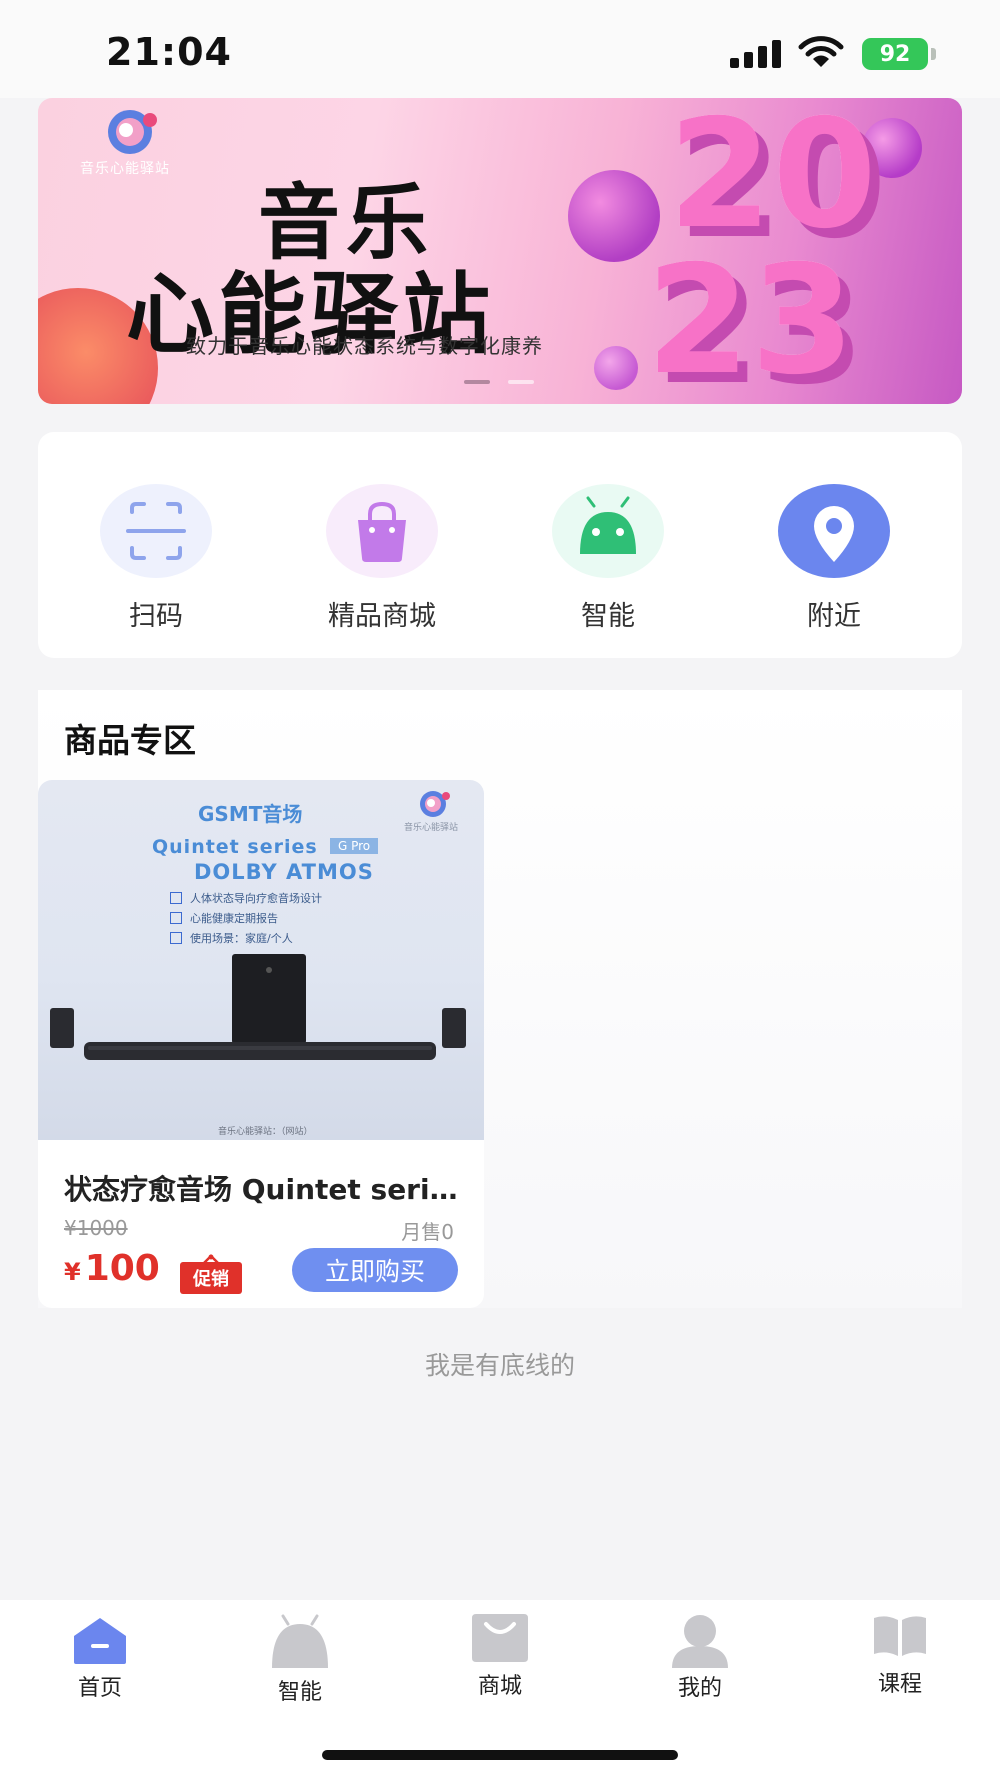  Describe the element at coordinates (895, 54) in the screenshot. I see `battery-level: 92` at that location.